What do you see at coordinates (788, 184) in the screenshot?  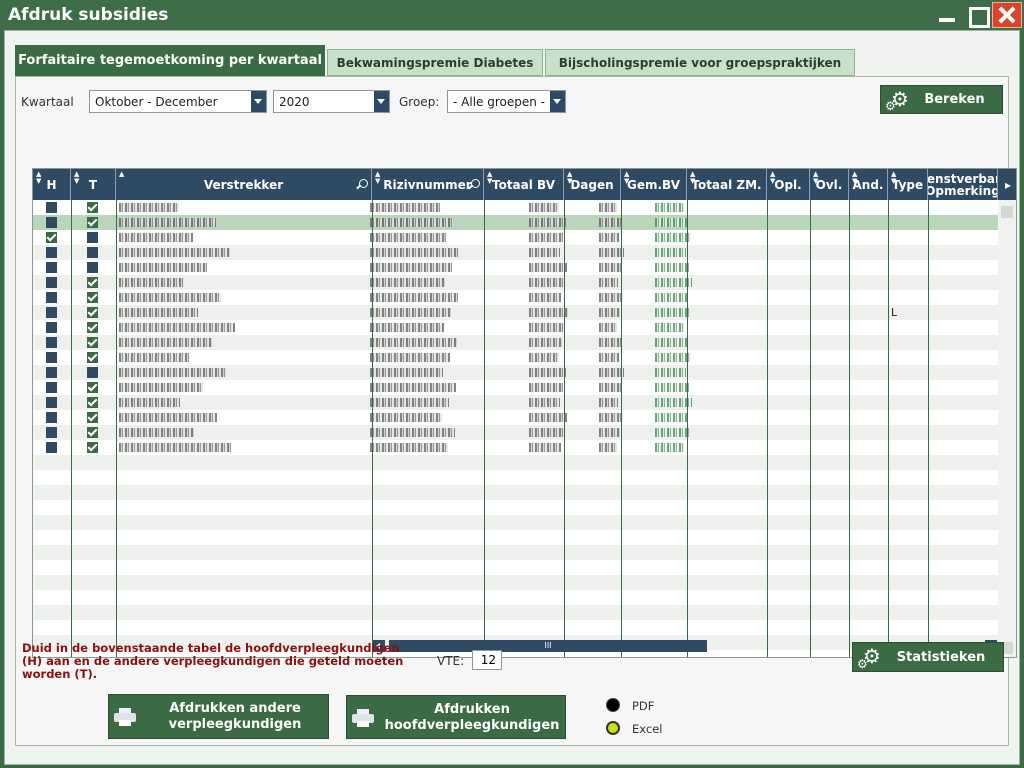 I see `col-header-opl: ▲ ▼ Opl.` at bounding box center [788, 184].